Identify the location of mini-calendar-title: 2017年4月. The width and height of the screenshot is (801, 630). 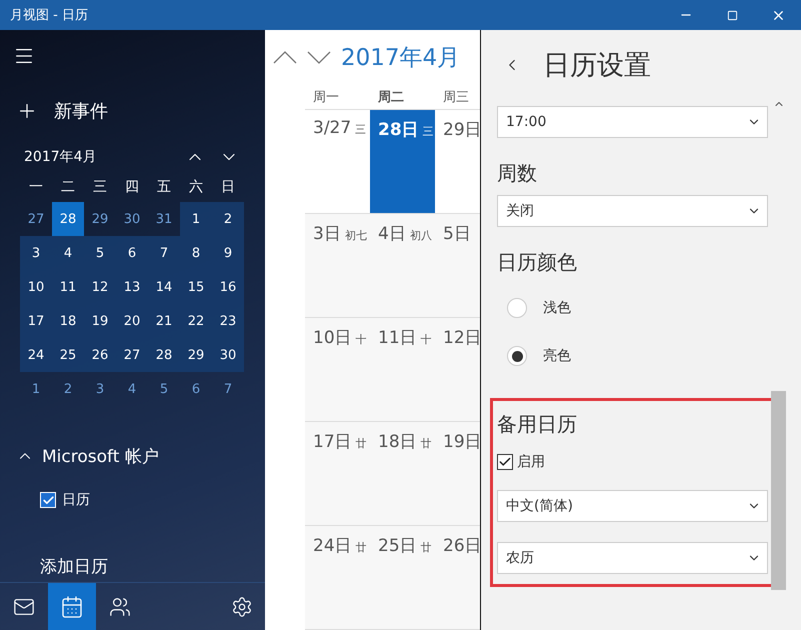
(60, 157).